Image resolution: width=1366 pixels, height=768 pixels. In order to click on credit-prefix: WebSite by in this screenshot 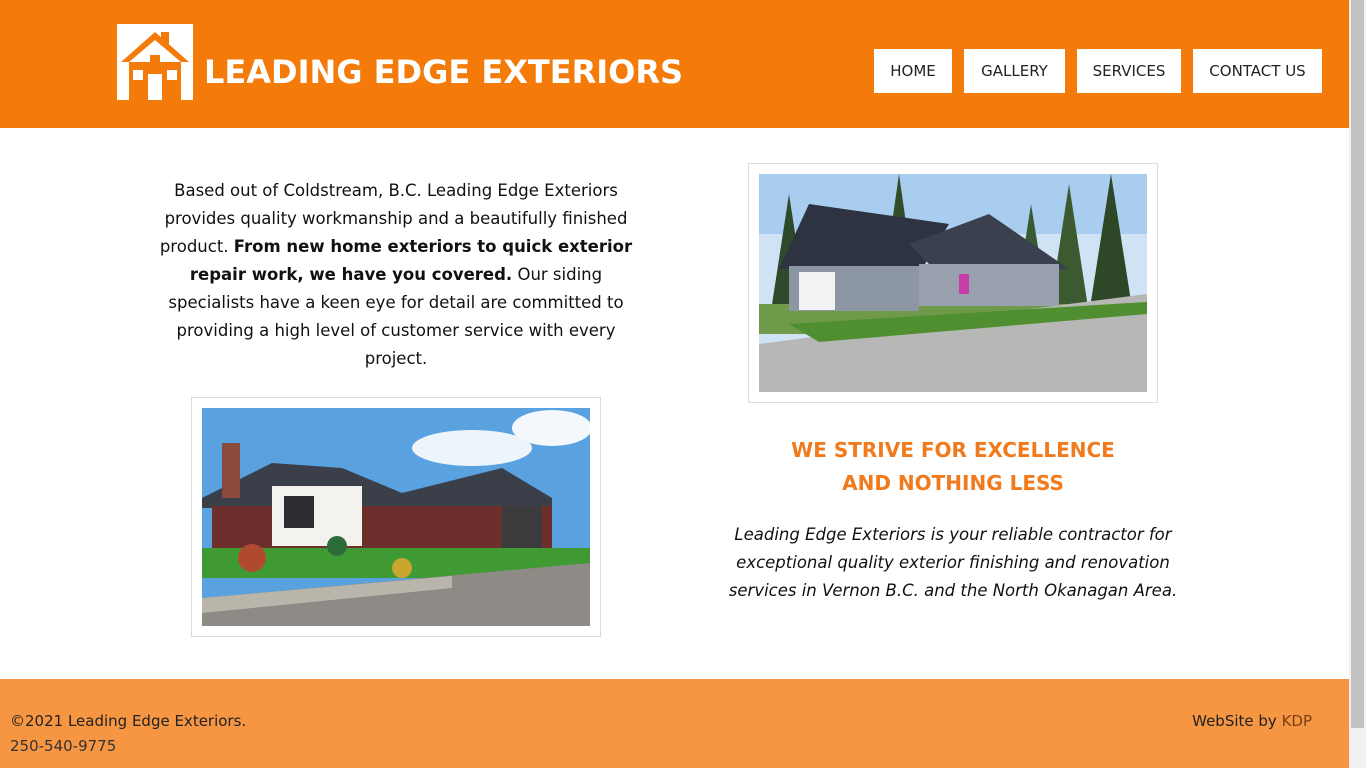, I will do `click(1237, 721)`.